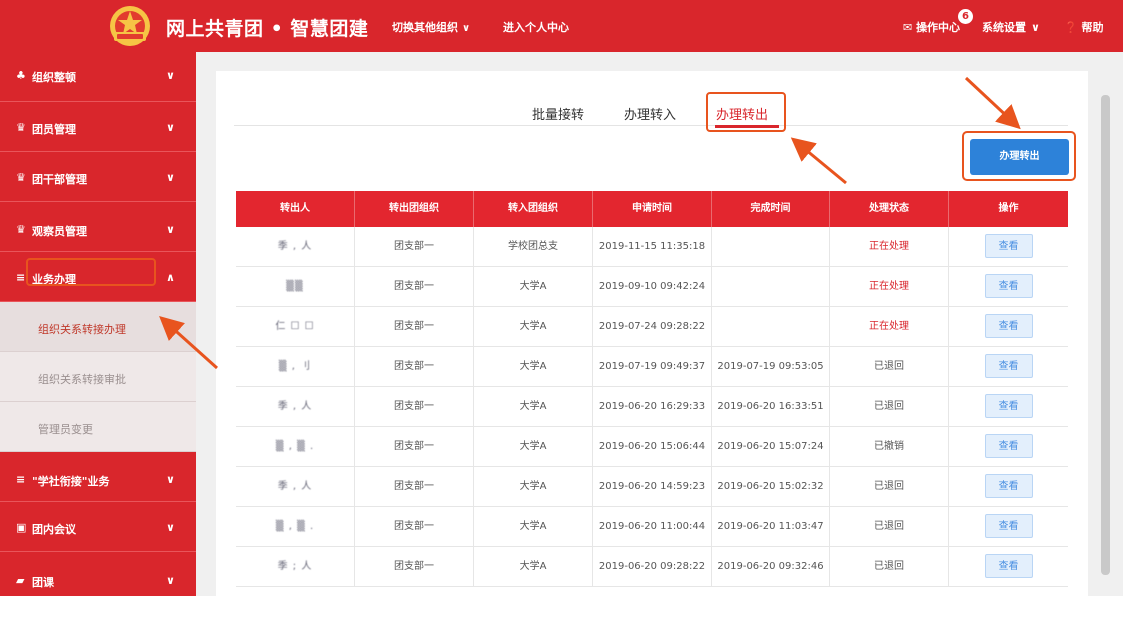  I want to click on applicant-name-cell: 仁 ☐ ☐, so click(295, 327).